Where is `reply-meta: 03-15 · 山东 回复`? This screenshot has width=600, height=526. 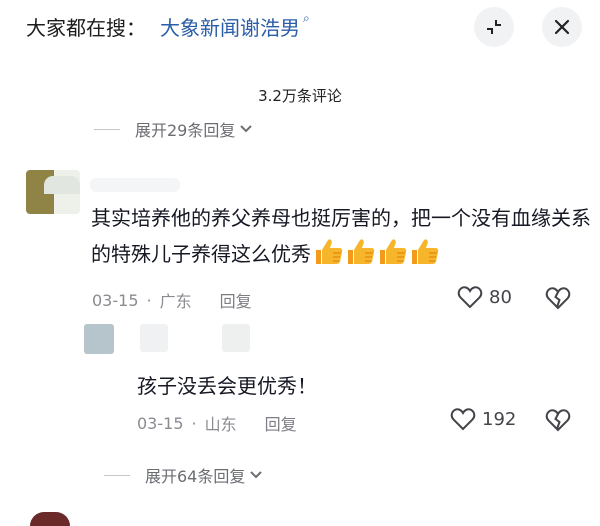
reply-meta: 03-15 · 山东 回复 is located at coordinates (217, 423).